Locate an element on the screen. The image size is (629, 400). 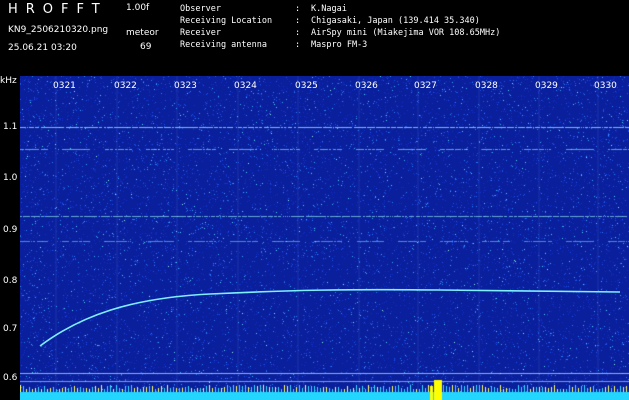
x-tick-label: 0327 is located at coordinates (425, 86).